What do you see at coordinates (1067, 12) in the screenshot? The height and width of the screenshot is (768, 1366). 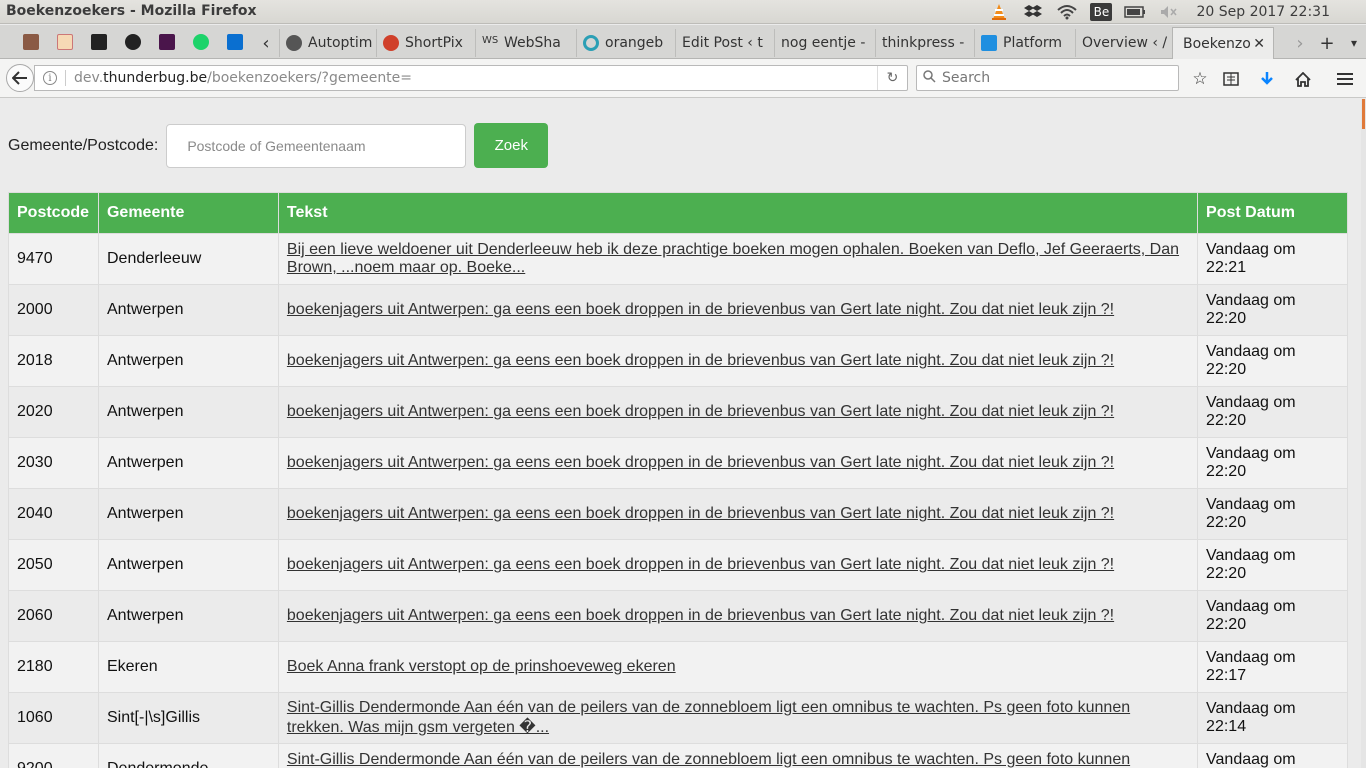 I see `wifi-icon` at bounding box center [1067, 12].